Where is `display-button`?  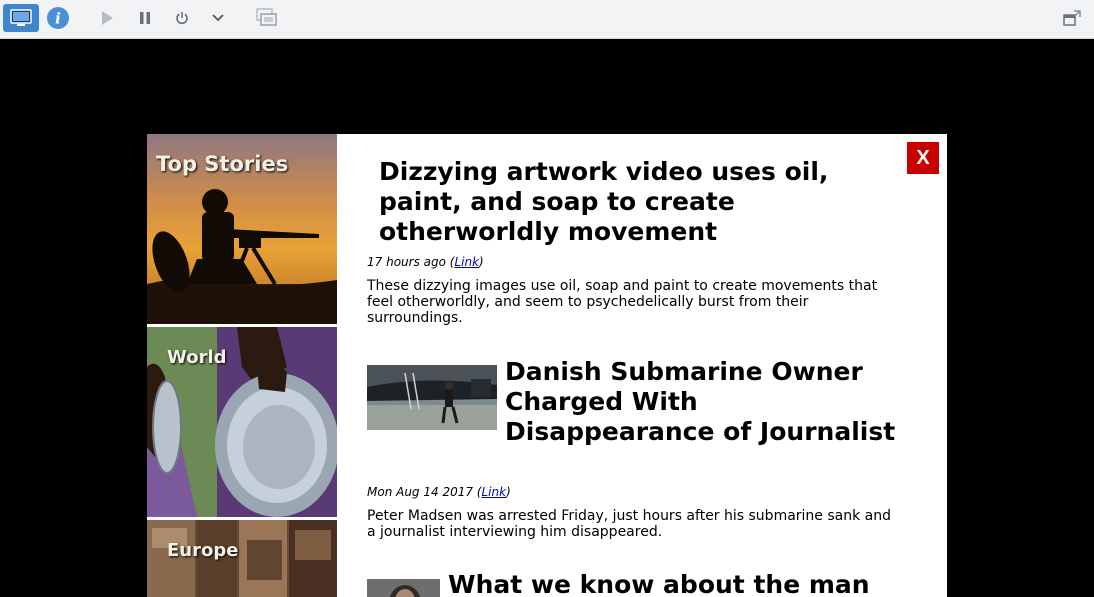
display-button is located at coordinates (21, 18).